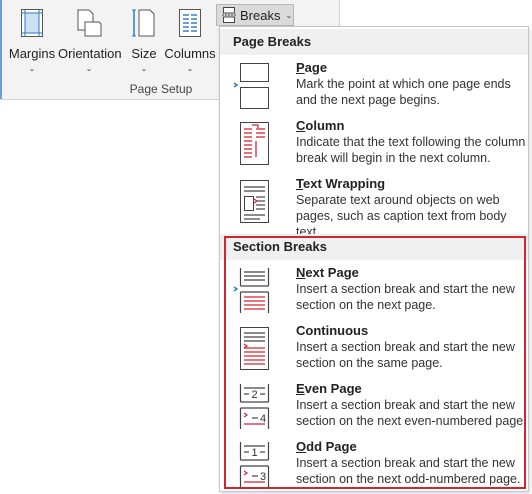 This screenshot has height=494, width=532. Describe the element at coordinates (312, 67) in the screenshot. I see `page-break-title: Page` at that location.